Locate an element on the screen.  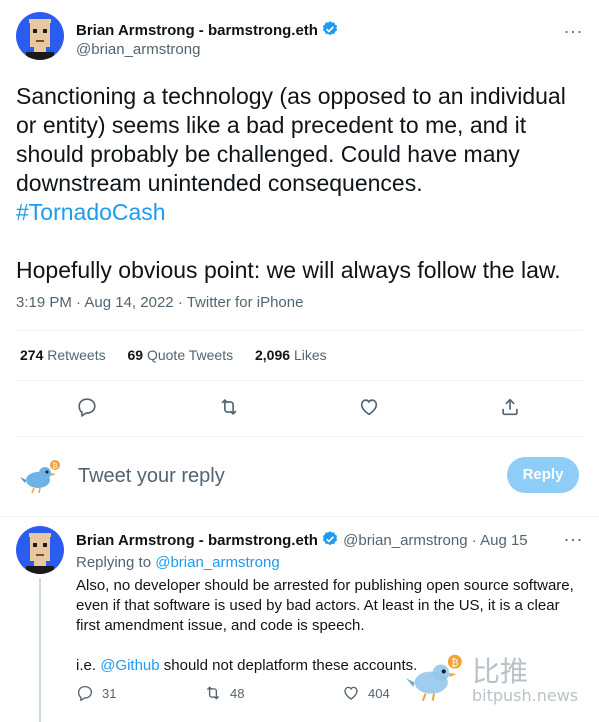
reply-text-prefix: i.e. is located at coordinates (86, 665).